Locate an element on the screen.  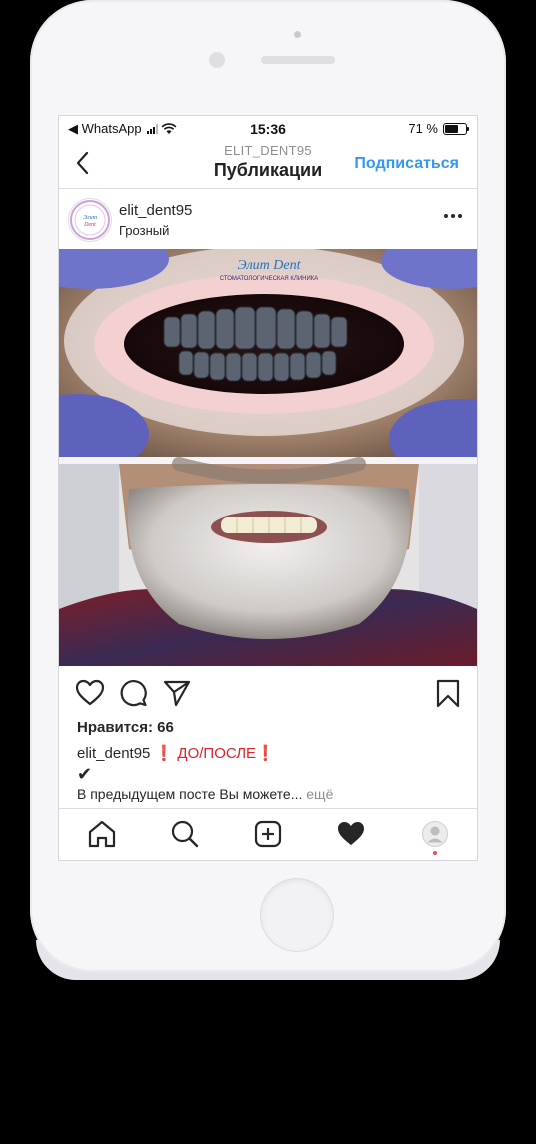
post-location: Грозный is located at coordinates (144, 230).